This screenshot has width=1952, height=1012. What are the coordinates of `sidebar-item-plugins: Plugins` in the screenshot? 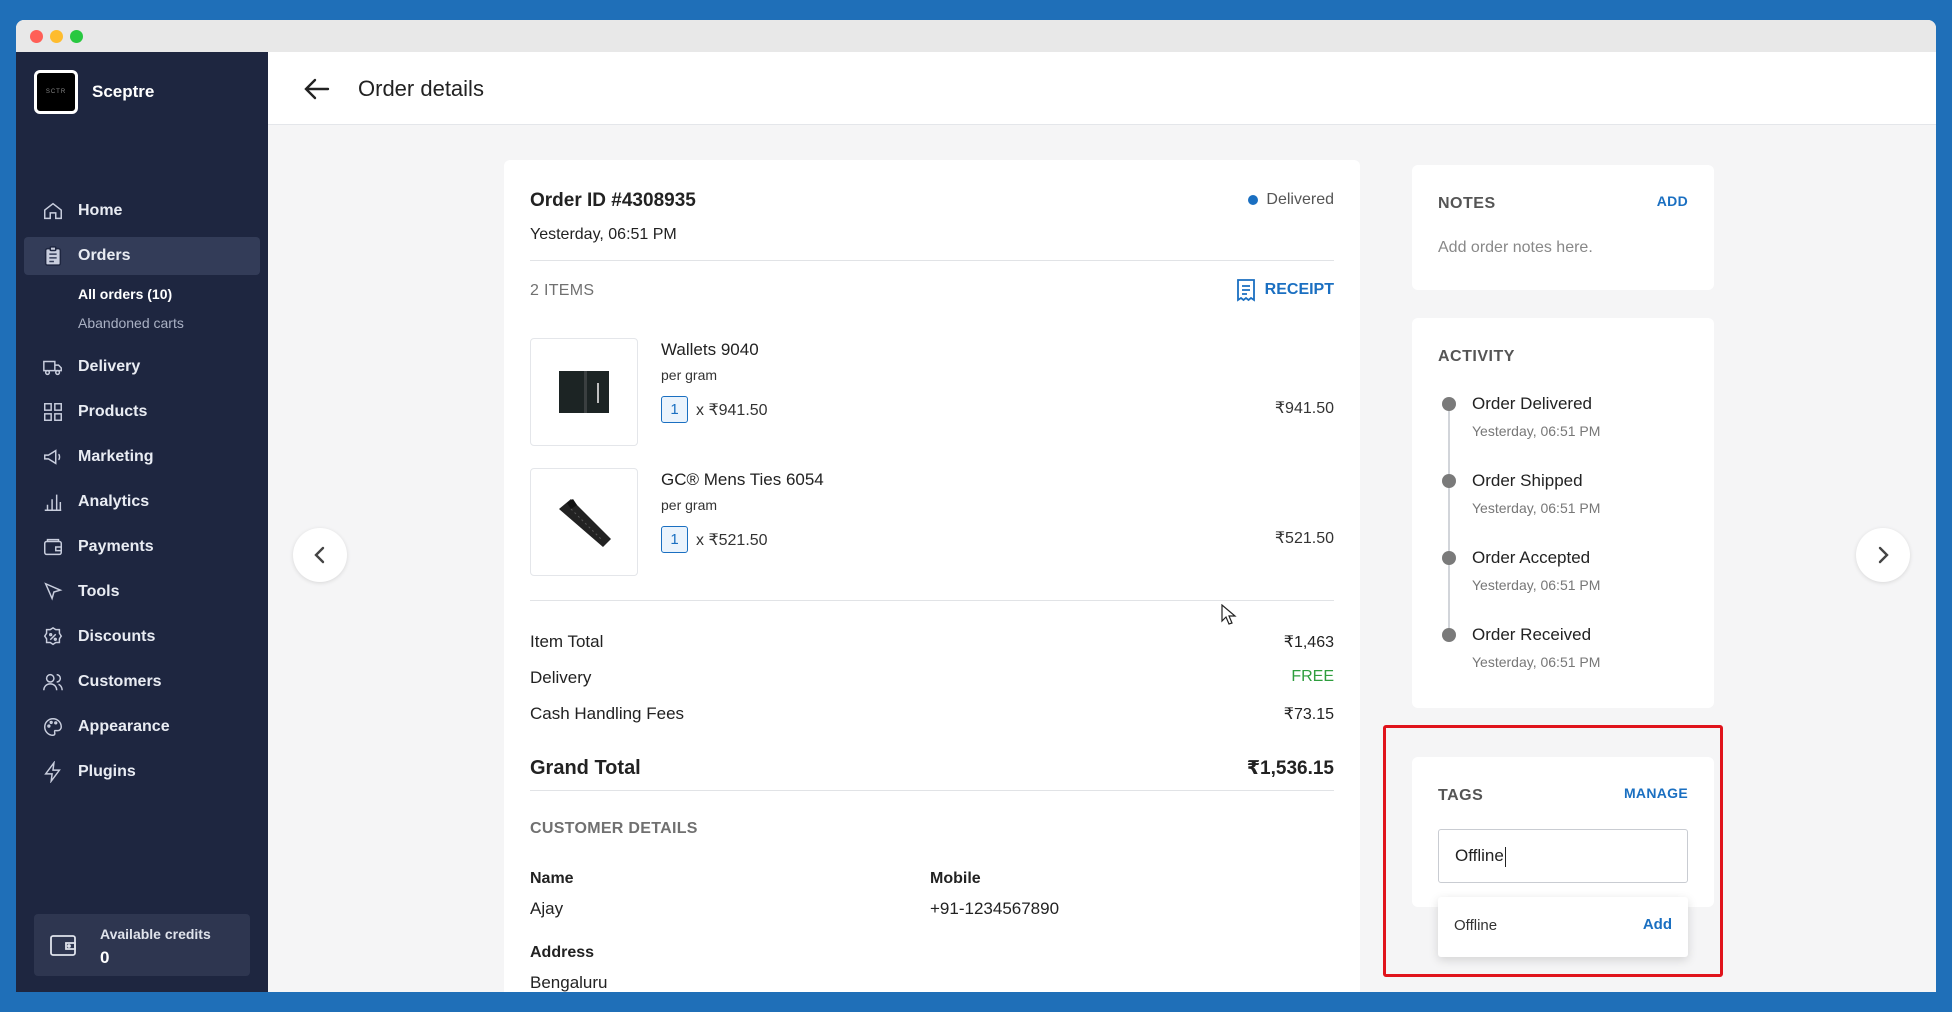 It's located at (142, 772).